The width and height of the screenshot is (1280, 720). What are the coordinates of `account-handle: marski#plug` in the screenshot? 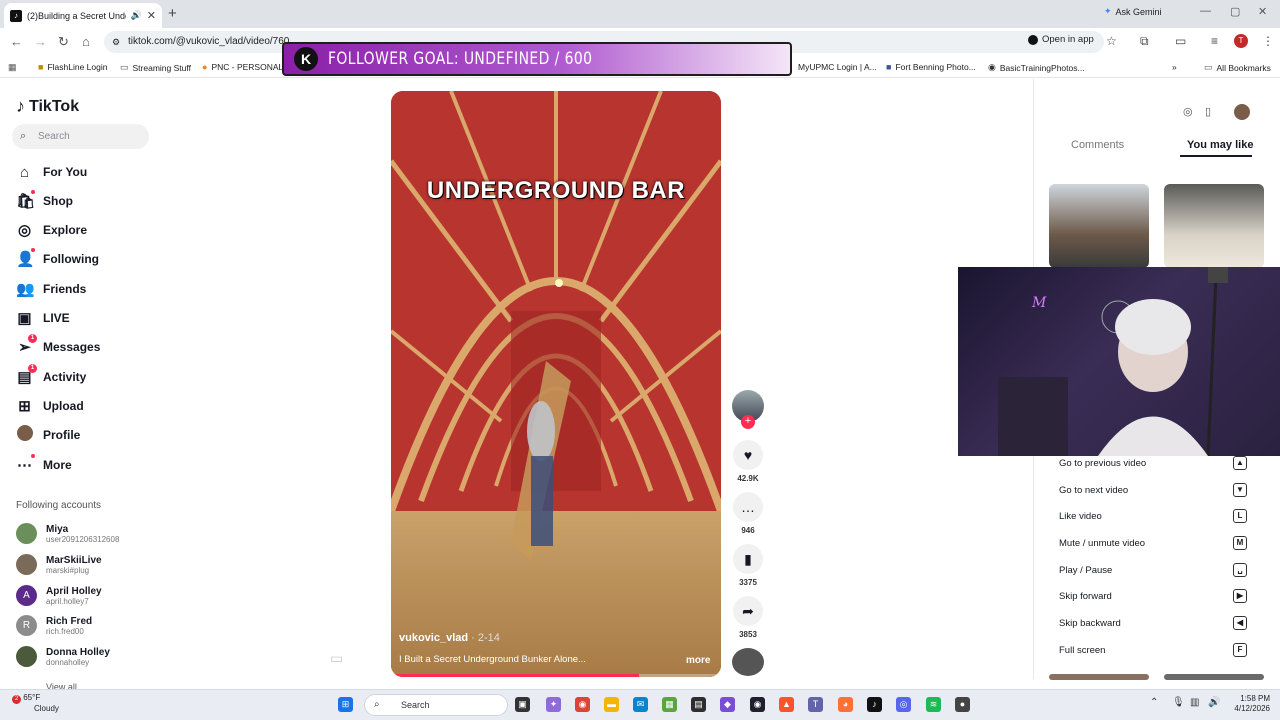 It's located at (68, 570).